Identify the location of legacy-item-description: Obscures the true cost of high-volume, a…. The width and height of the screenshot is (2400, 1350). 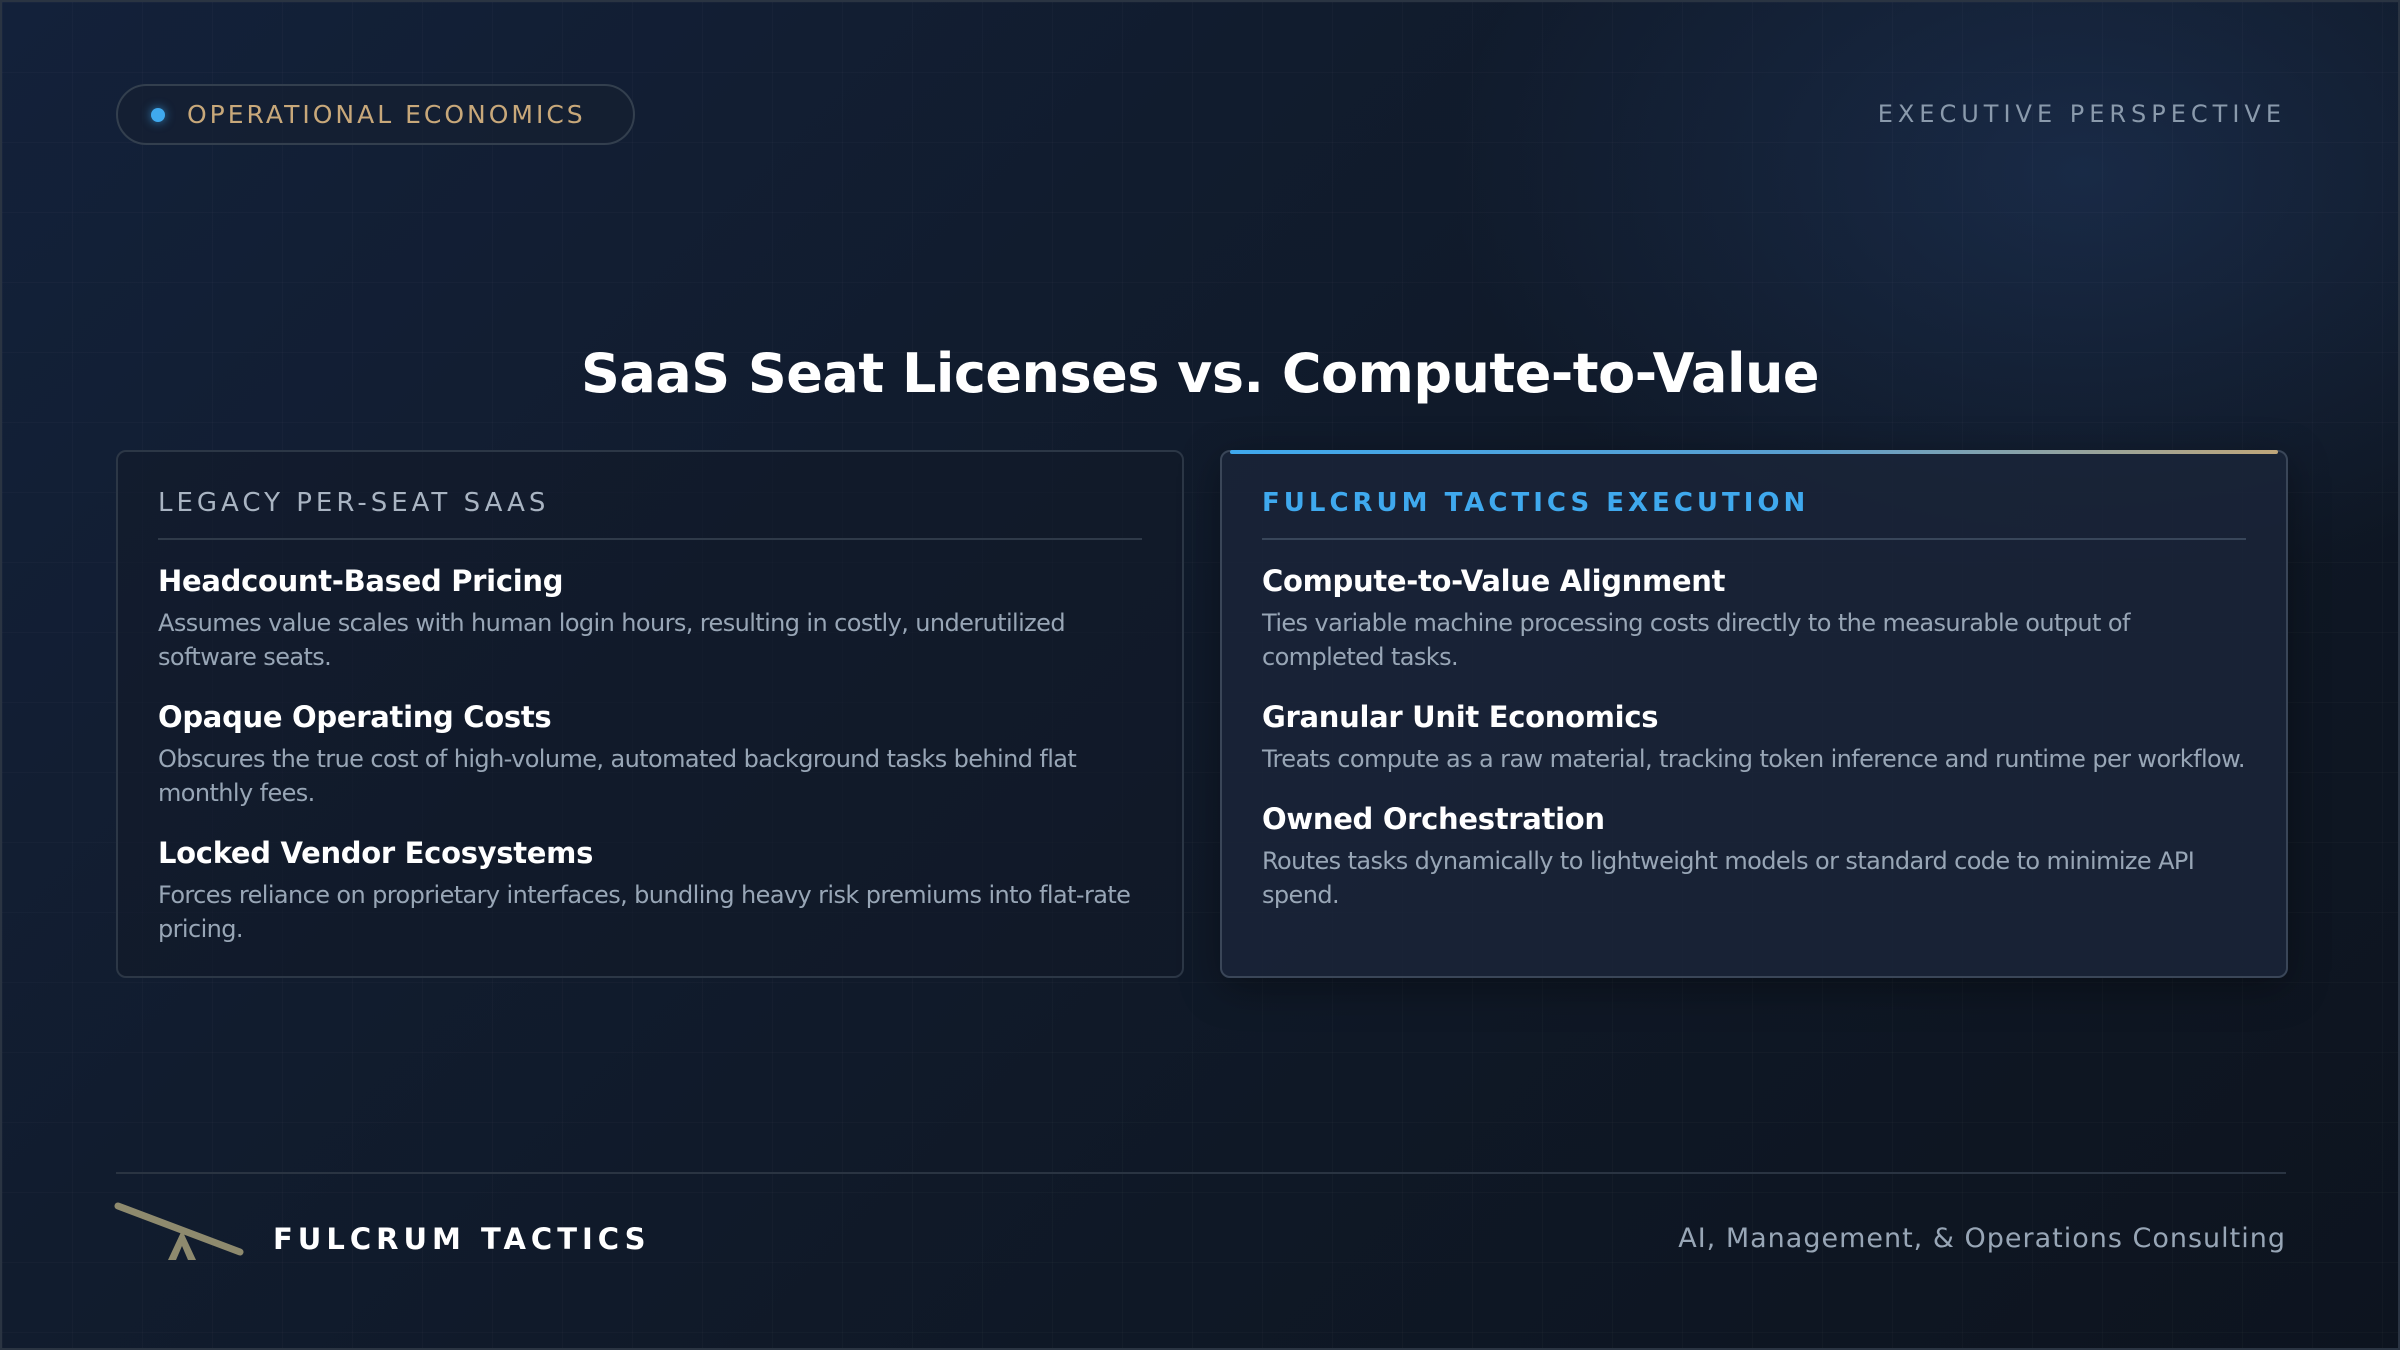
(617, 776).